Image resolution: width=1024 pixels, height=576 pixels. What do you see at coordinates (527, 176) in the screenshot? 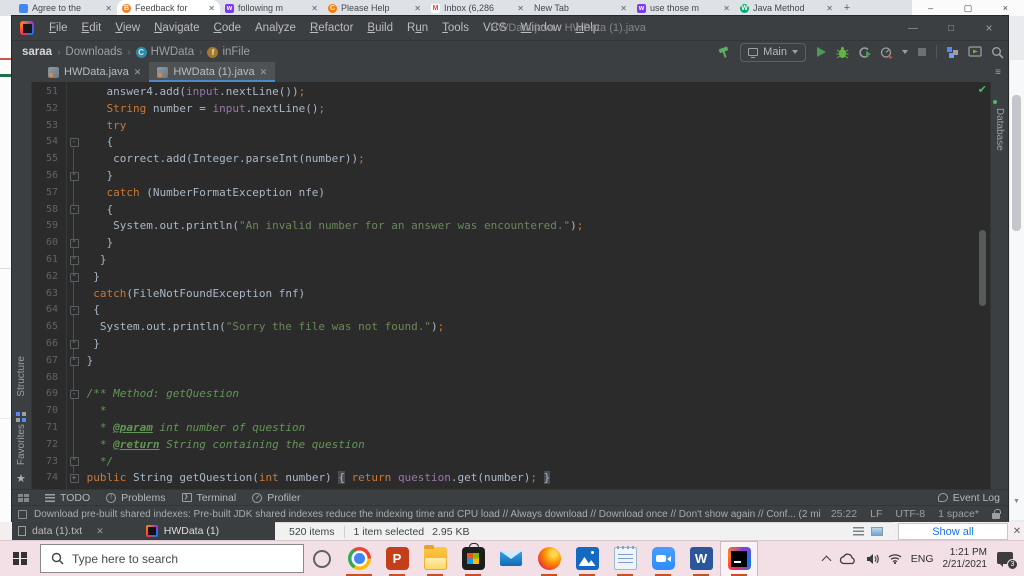
I see `code-text: }` at bounding box center [527, 176].